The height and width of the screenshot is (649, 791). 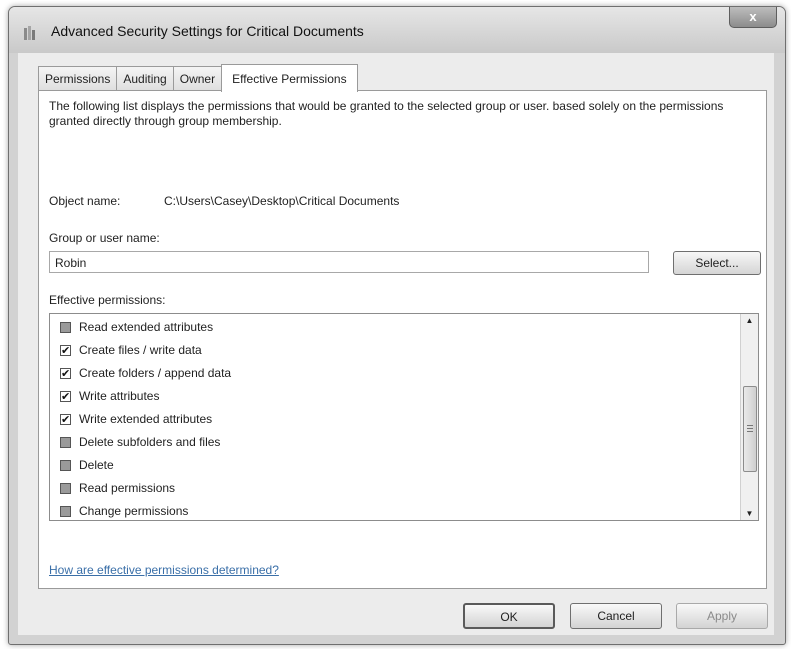 What do you see at coordinates (78, 78) in the screenshot?
I see `tab-permissions: Permissions` at bounding box center [78, 78].